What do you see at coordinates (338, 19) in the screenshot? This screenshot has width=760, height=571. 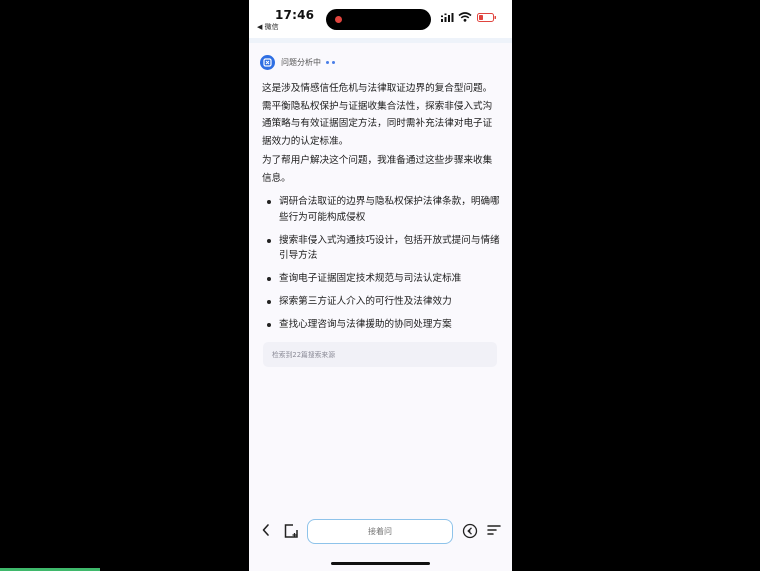 I see `recording-dot-icon` at bounding box center [338, 19].